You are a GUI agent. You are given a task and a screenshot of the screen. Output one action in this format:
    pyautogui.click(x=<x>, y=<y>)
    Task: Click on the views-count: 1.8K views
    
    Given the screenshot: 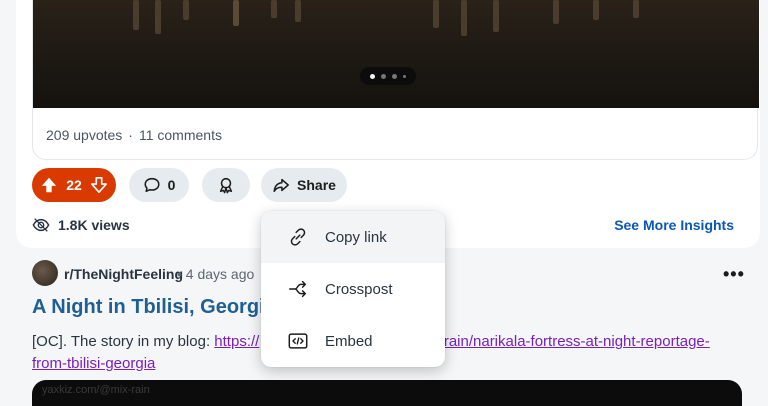 What is the action you would take?
    pyautogui.click(x=94, y=225)
    